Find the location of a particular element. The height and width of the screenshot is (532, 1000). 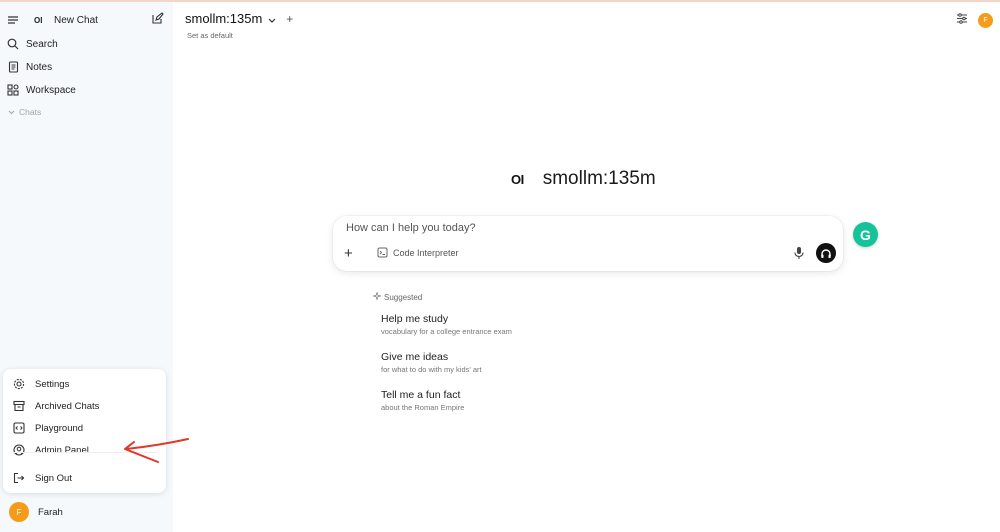

headphones-icon is located at coordinates (826, 253).